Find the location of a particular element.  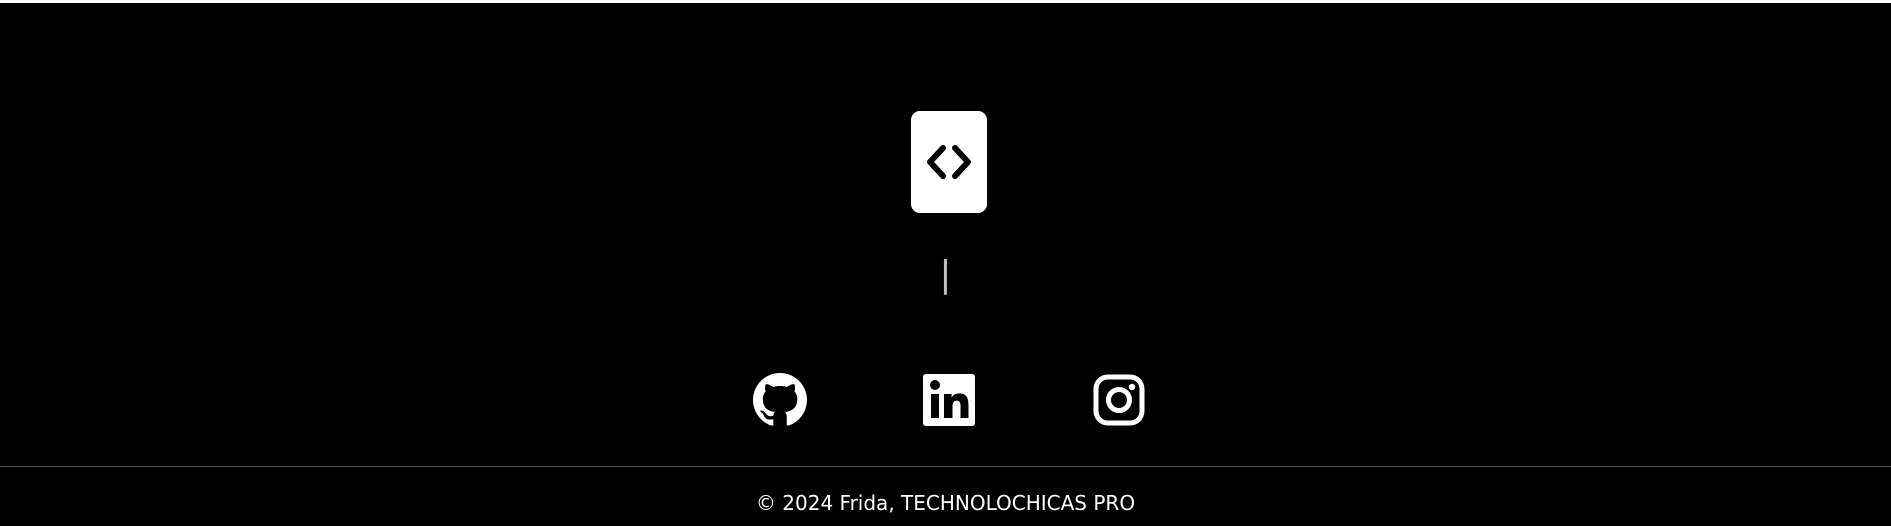

code-brackets-icon is located at coordinates (949, 162).